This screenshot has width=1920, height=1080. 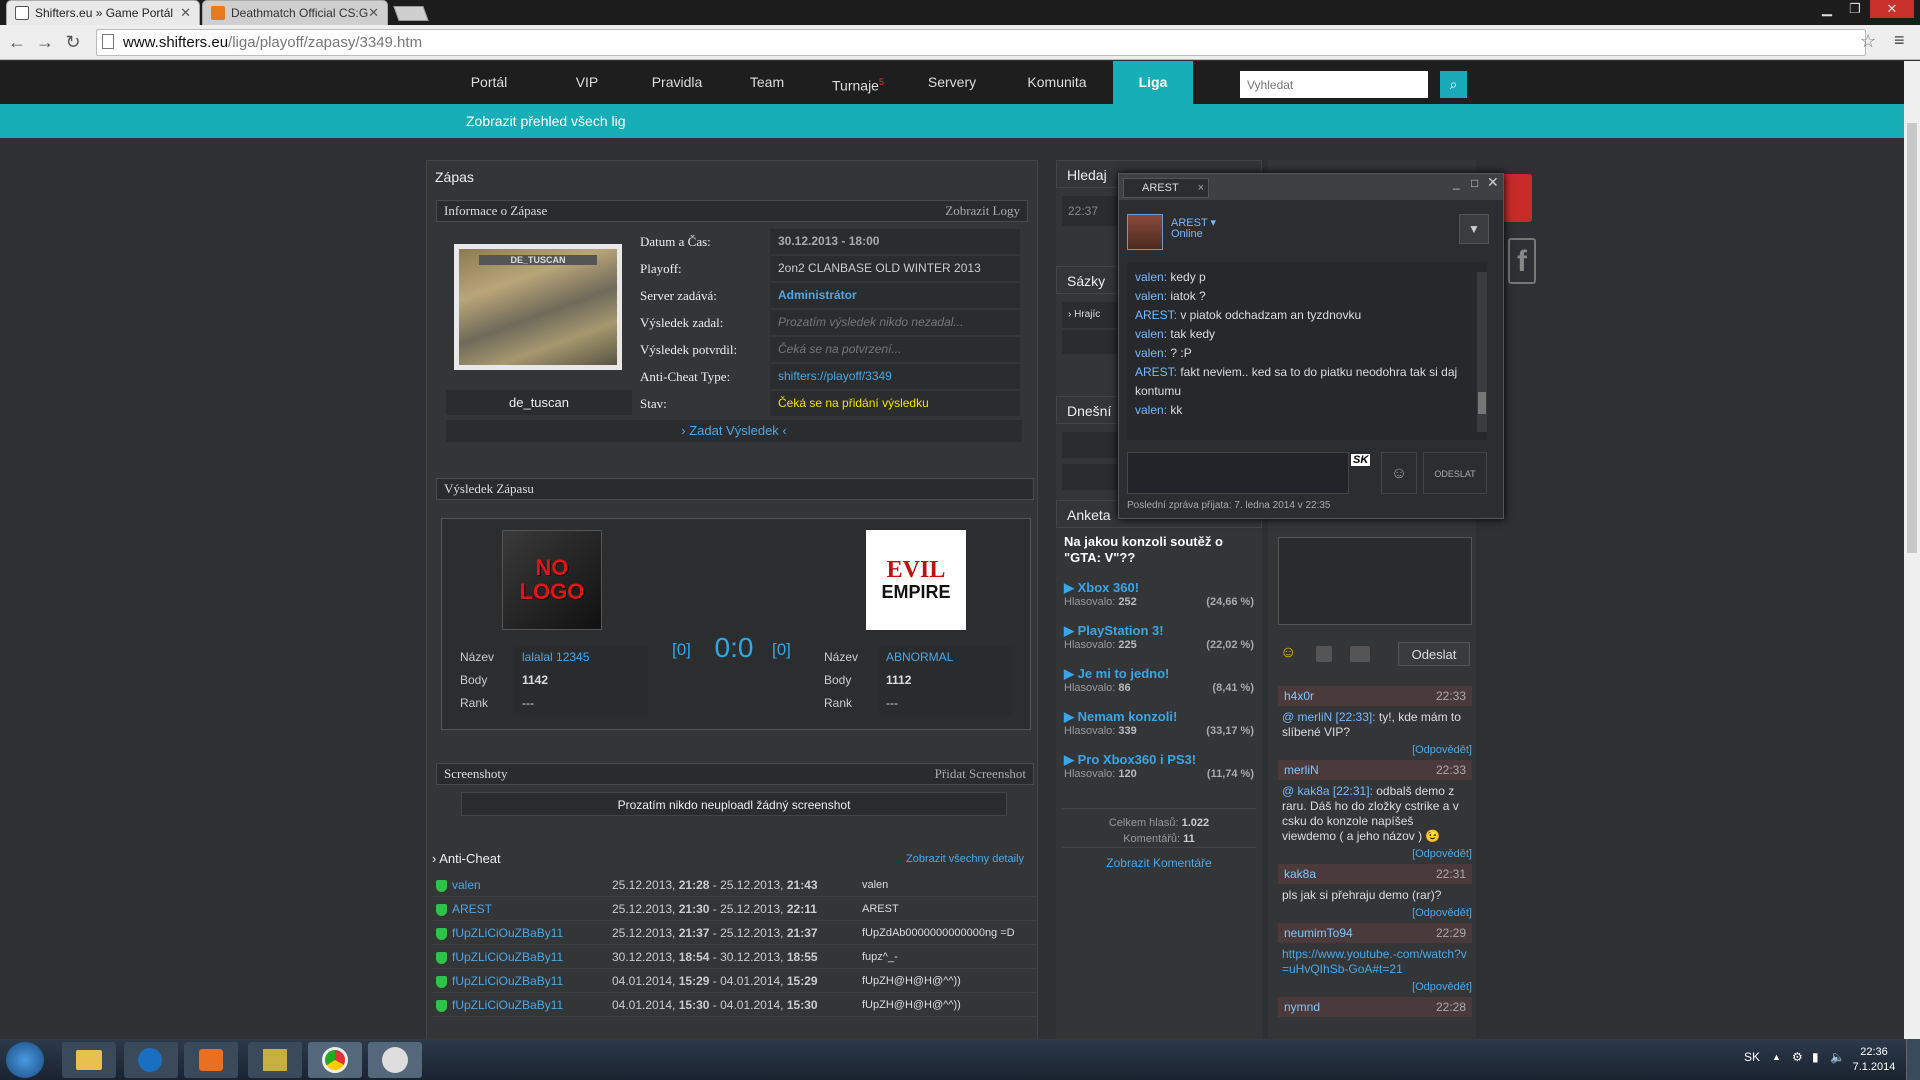 What do you see at coordinates (1517, 198) in the screenshot?
I see `youtube-icon` at bounding box center [1517, 198].